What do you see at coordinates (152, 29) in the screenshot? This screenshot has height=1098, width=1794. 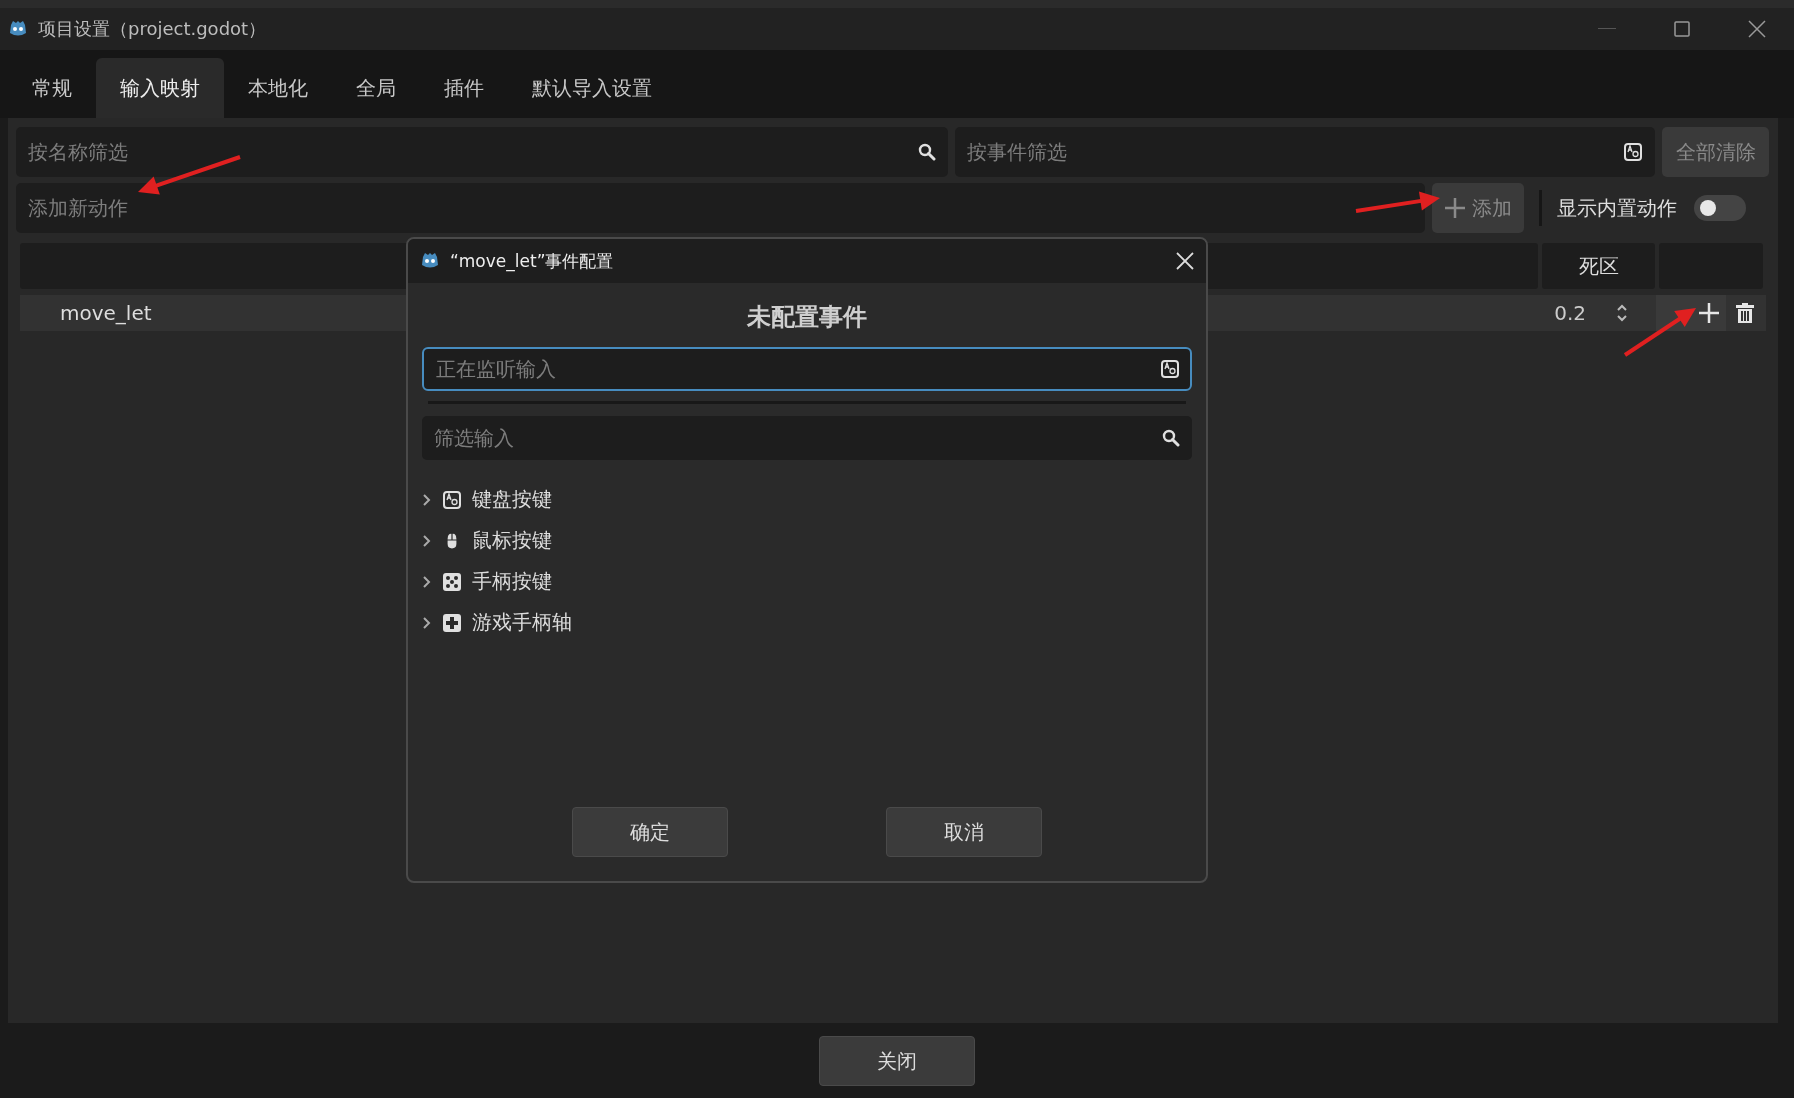 I see `window-title: 项目设置（project.godot）` at bounding box center [152, 29].